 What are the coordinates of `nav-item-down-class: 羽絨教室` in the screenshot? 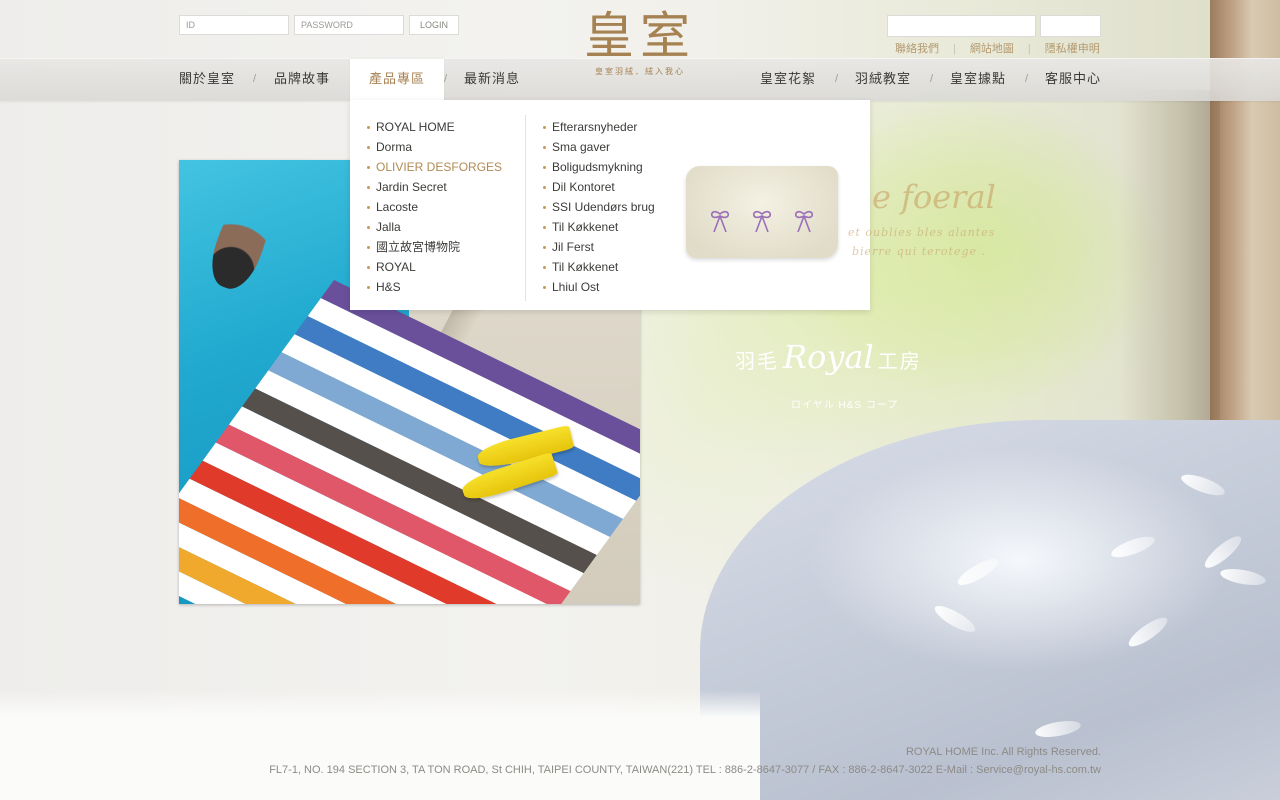 It's located at (883, 80).